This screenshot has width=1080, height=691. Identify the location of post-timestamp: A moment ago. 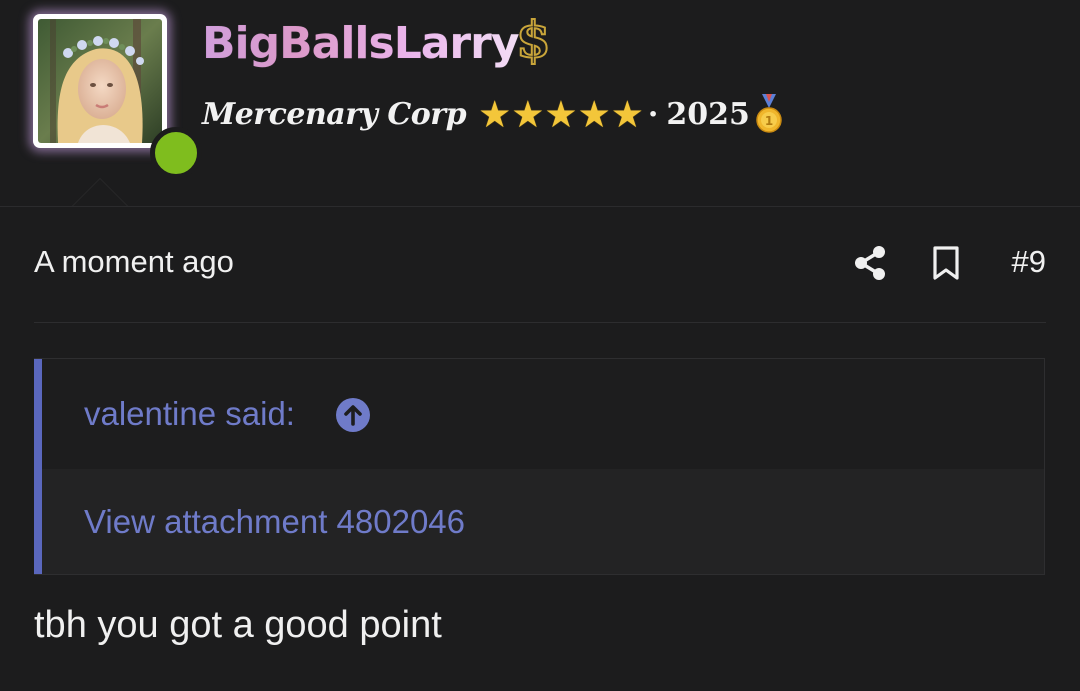
(134, 262).